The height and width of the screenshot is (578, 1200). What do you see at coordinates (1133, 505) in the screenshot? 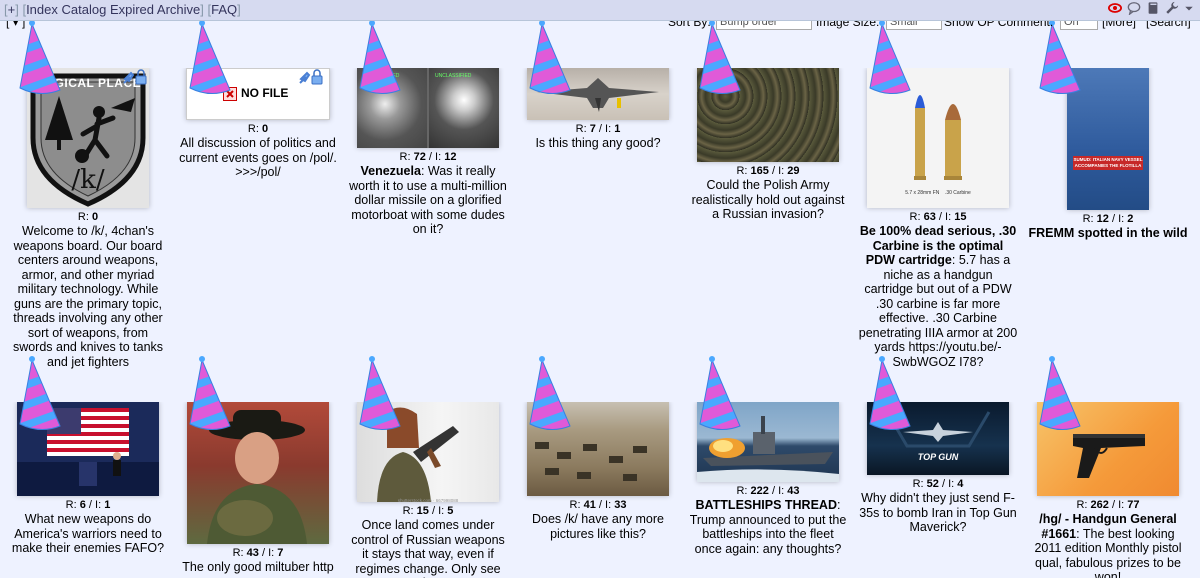
I see `image-count: 77` at bounding box center [1133, 505].